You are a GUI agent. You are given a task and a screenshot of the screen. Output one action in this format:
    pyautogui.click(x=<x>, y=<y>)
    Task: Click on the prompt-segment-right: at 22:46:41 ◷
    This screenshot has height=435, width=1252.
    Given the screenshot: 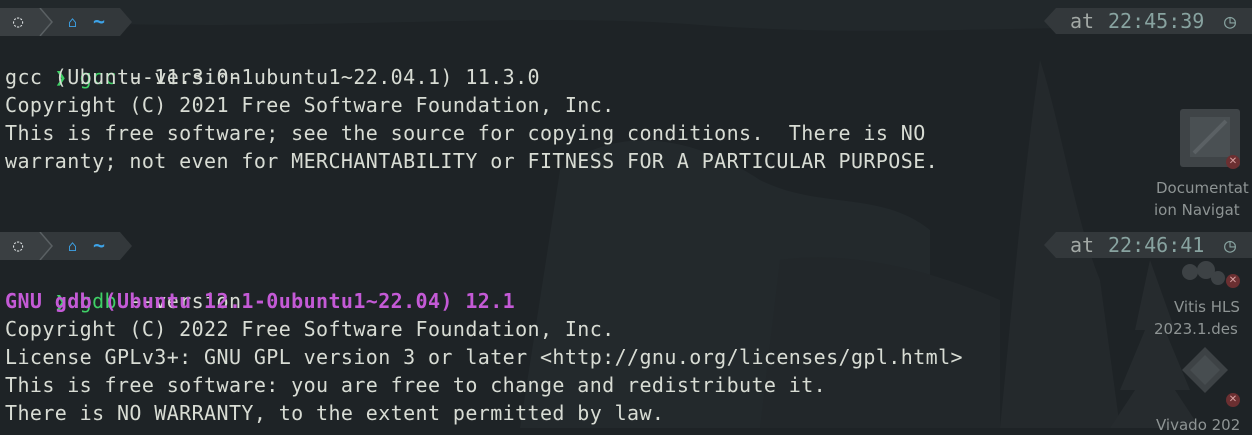 What is the action you would take?
    pyautogui.click(x=1148, y=245)
    